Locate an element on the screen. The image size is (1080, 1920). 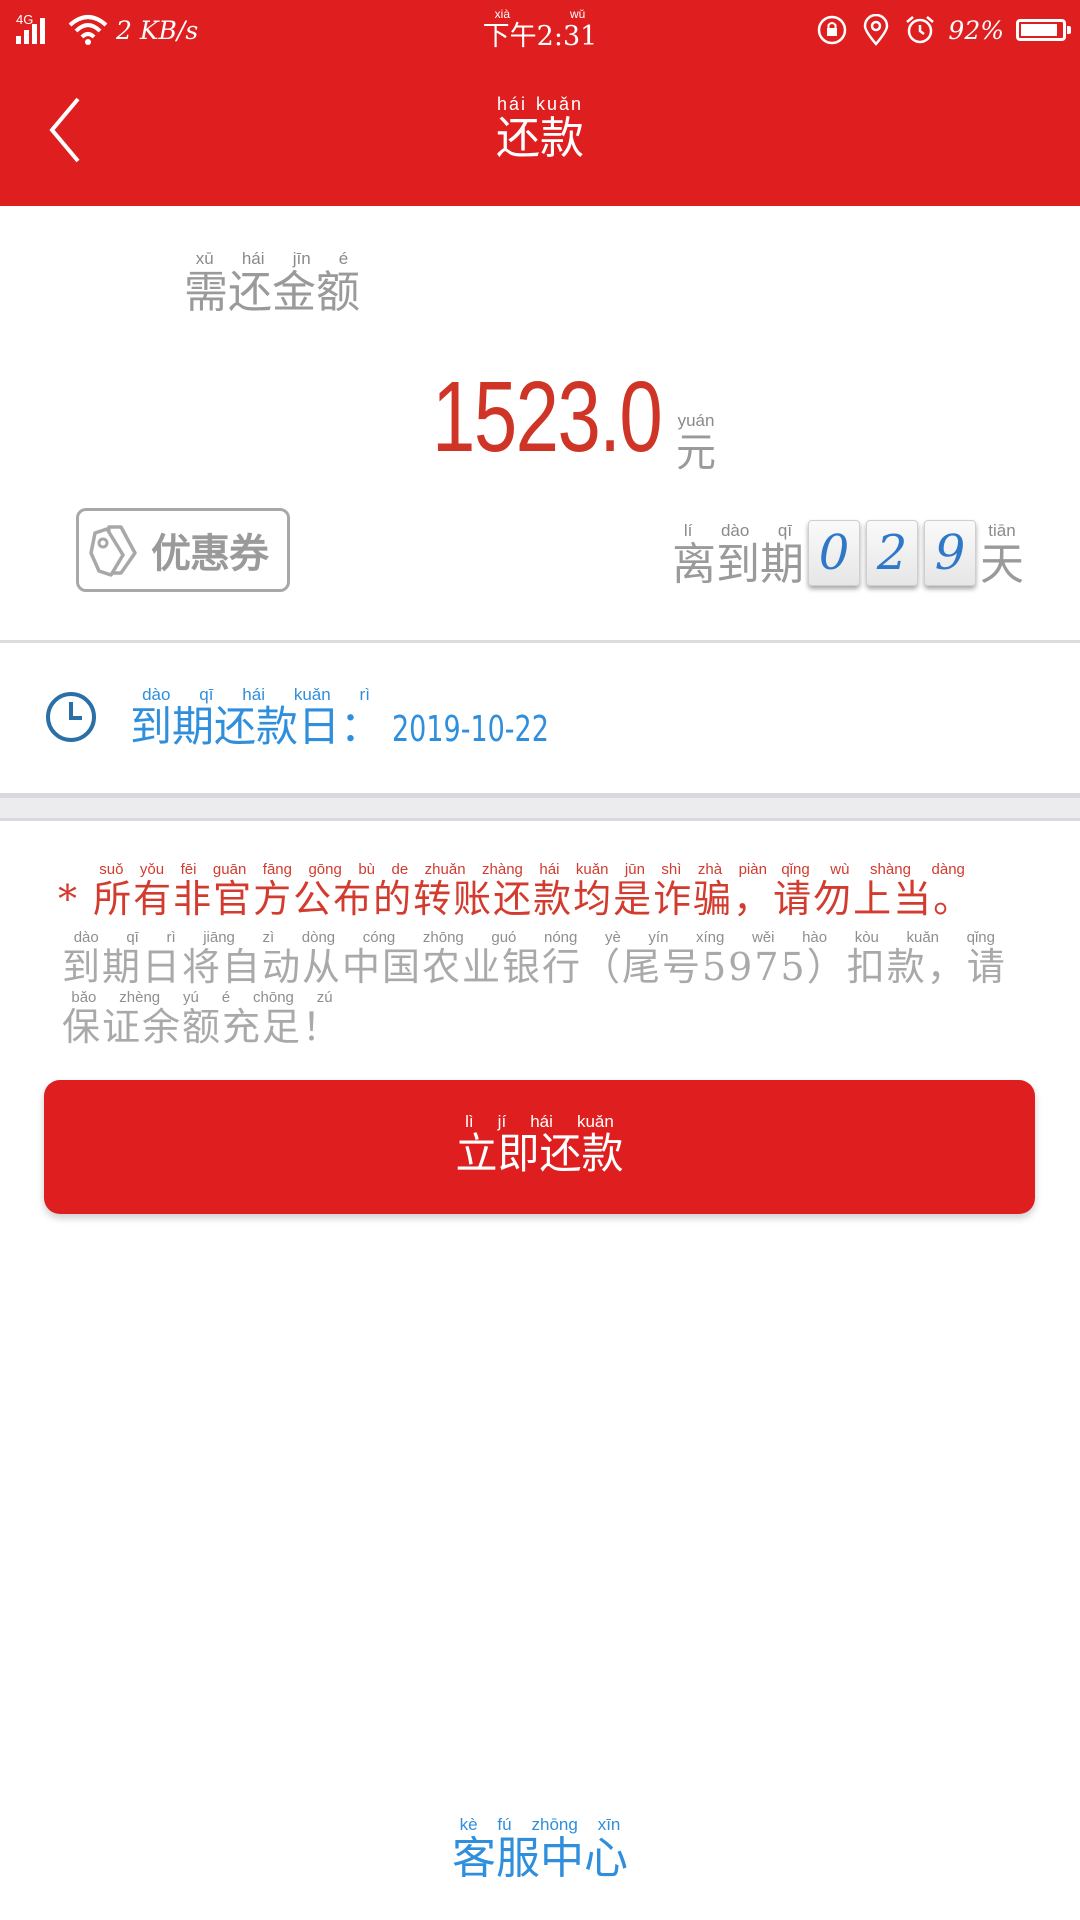
location-icon is located at coordinates (876, 30).